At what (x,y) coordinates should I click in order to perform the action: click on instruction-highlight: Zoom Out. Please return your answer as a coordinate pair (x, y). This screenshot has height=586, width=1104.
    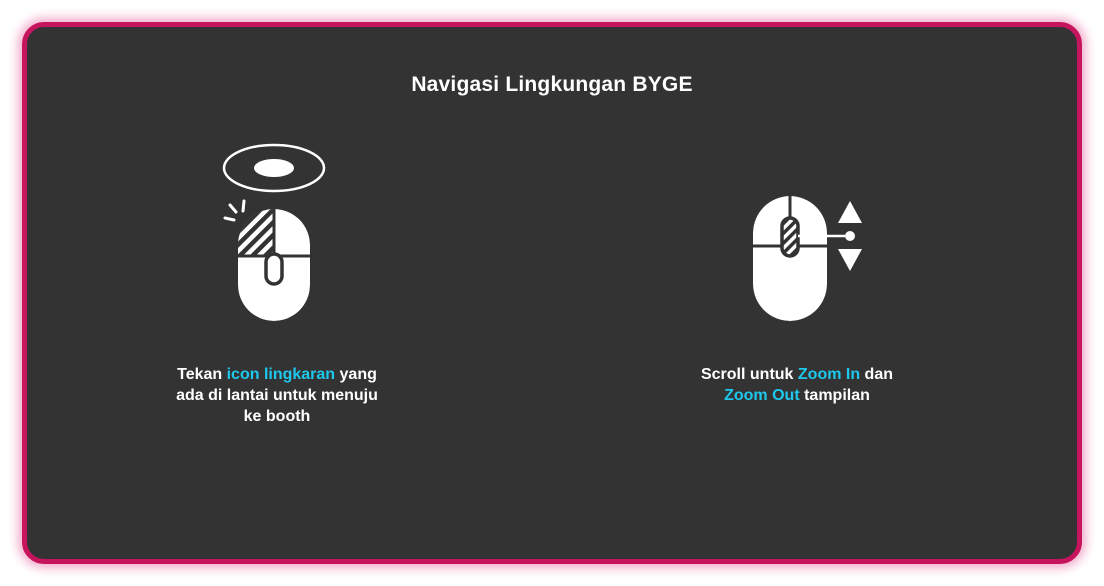
    Looking at the image, I should click on (762, 395).